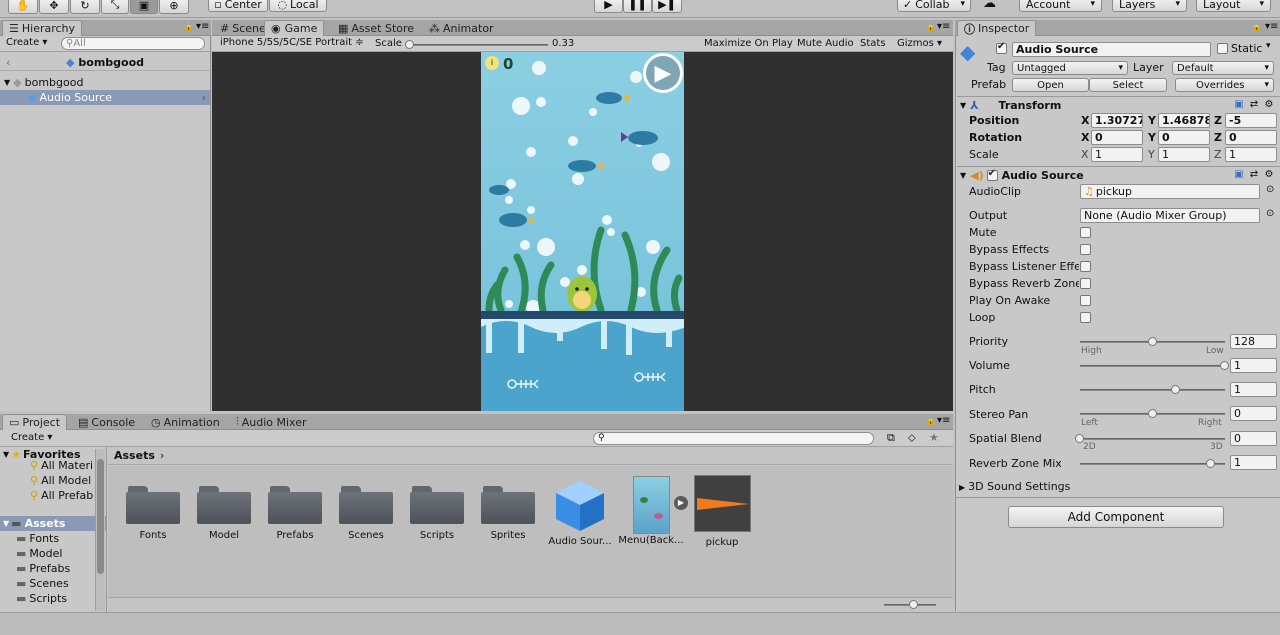  Describe the element at coordinates (508, 507) in the screenshot. I see `asset-folder-sprites: Sprites` at that location.